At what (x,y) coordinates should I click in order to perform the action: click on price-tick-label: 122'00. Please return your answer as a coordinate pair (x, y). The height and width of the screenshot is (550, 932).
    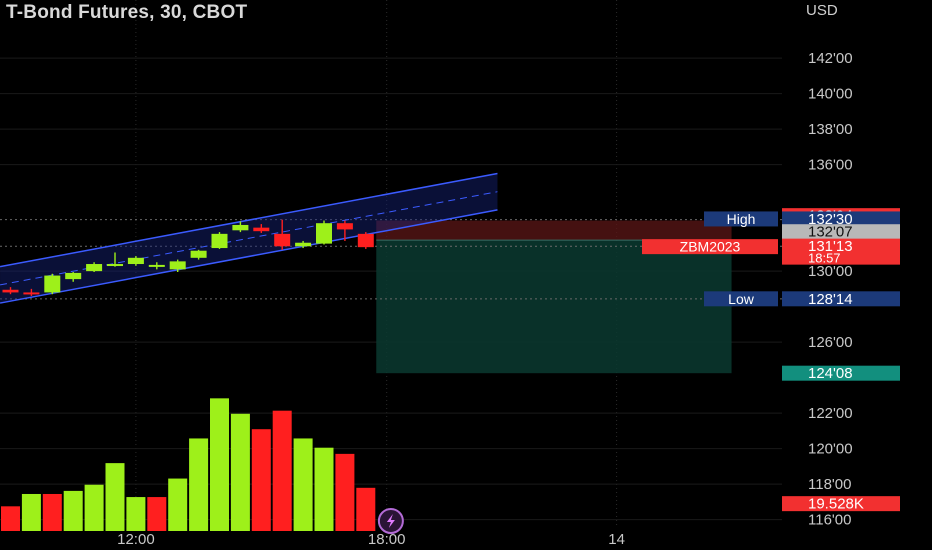
    Looking at the image, I should click on (830, 413).